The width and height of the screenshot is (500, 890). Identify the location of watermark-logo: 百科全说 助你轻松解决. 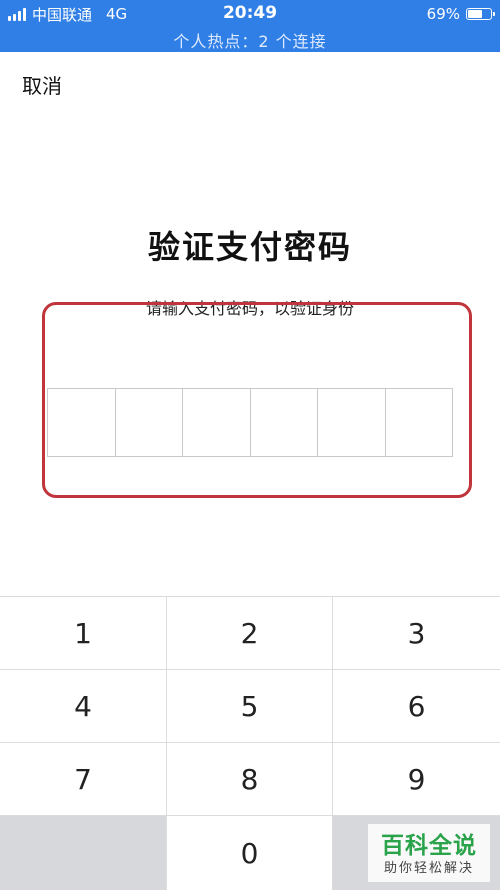
(429, 853).